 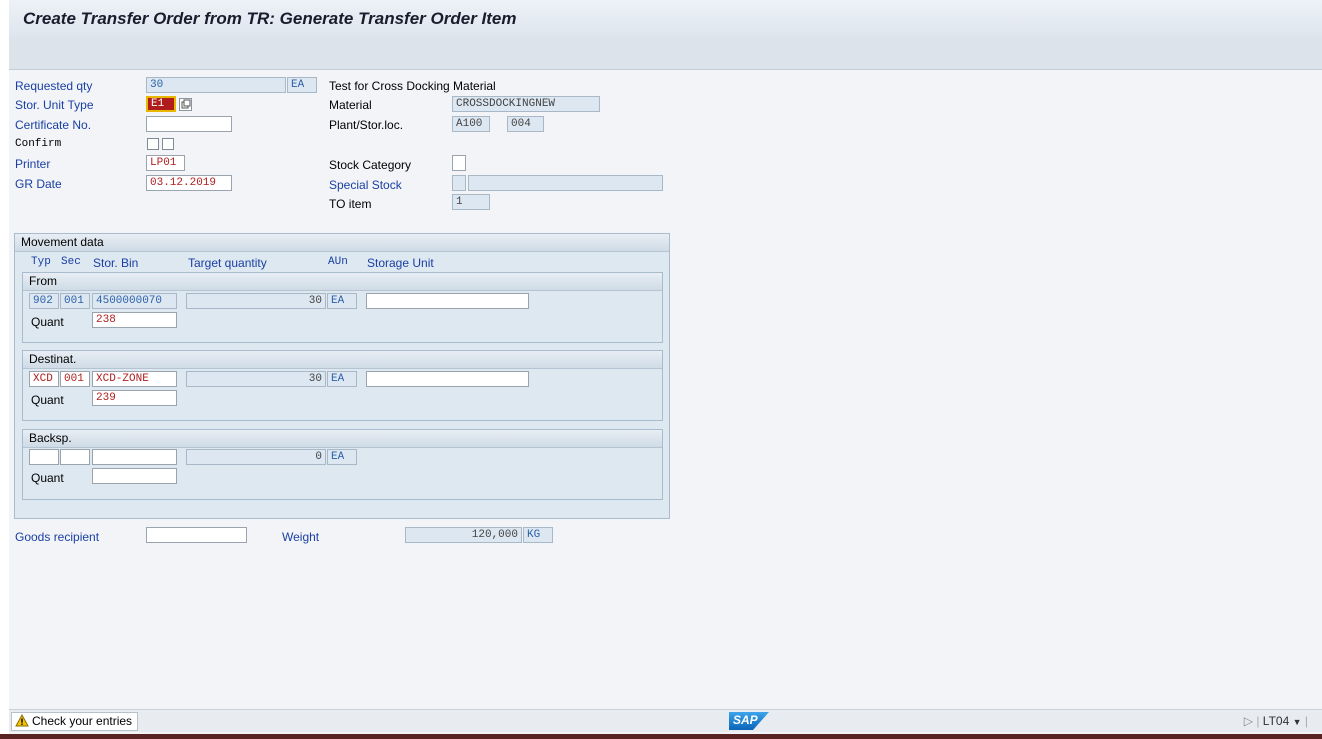 I want to click on dest-sec-field: 001, so click(x=75, y=379).